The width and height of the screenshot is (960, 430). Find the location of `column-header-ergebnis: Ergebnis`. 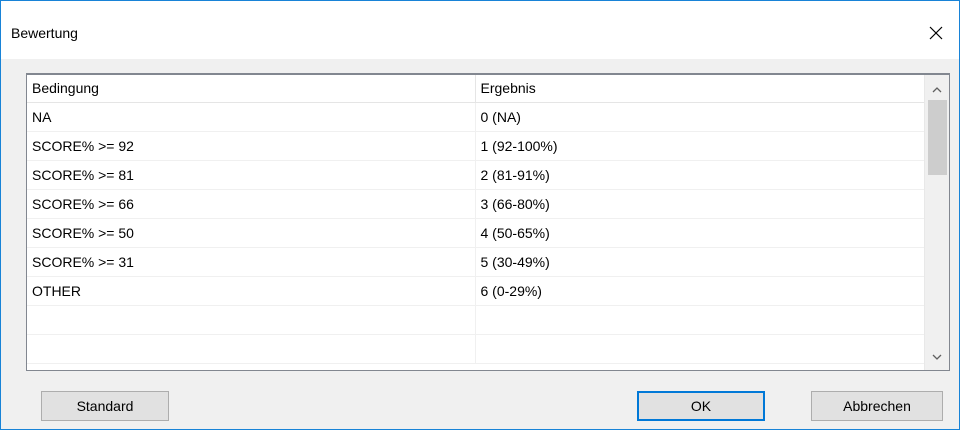

column-header-ergebnis: Ergebnis is located at coordinates (700, 89).